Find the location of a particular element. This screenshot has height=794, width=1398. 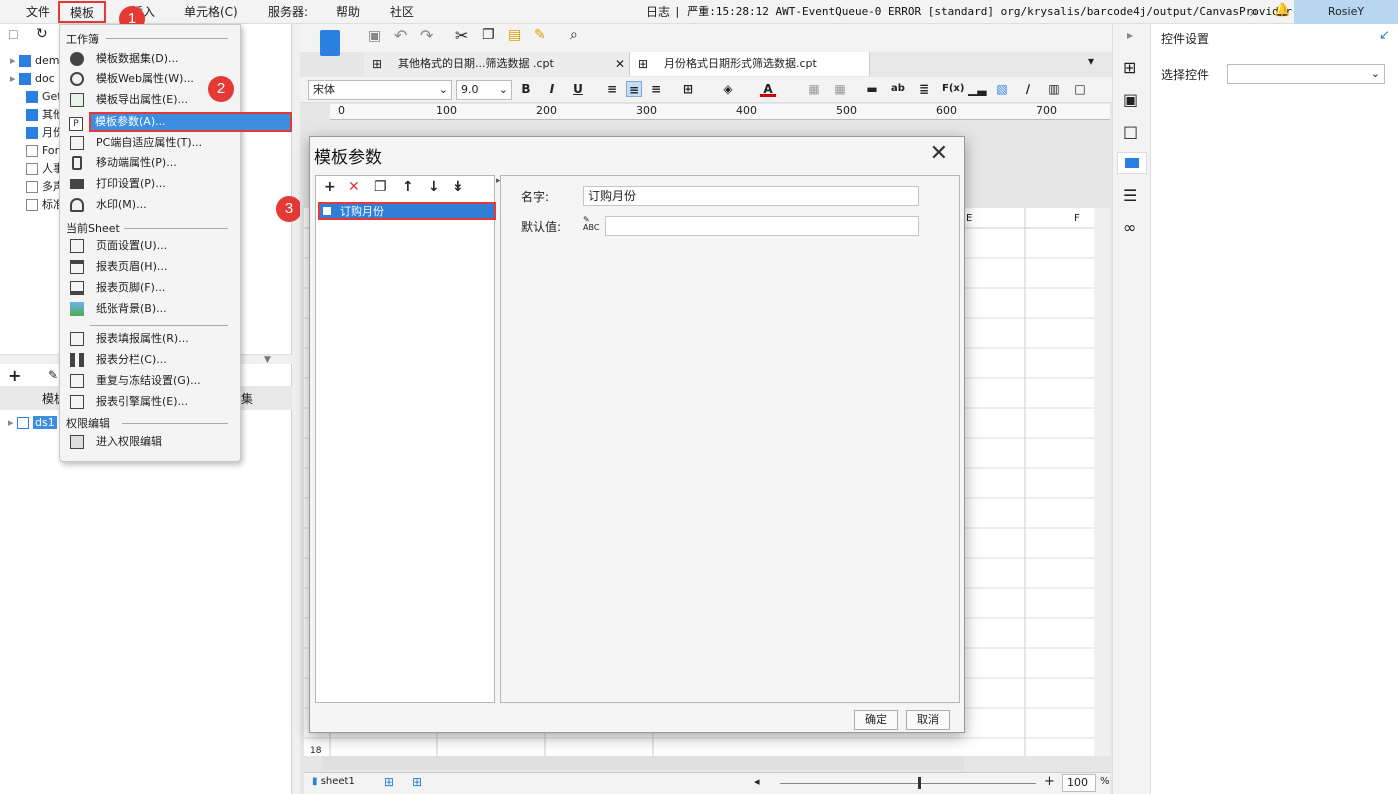

delete-icon: ✕ is located at coordinates (354, 187).